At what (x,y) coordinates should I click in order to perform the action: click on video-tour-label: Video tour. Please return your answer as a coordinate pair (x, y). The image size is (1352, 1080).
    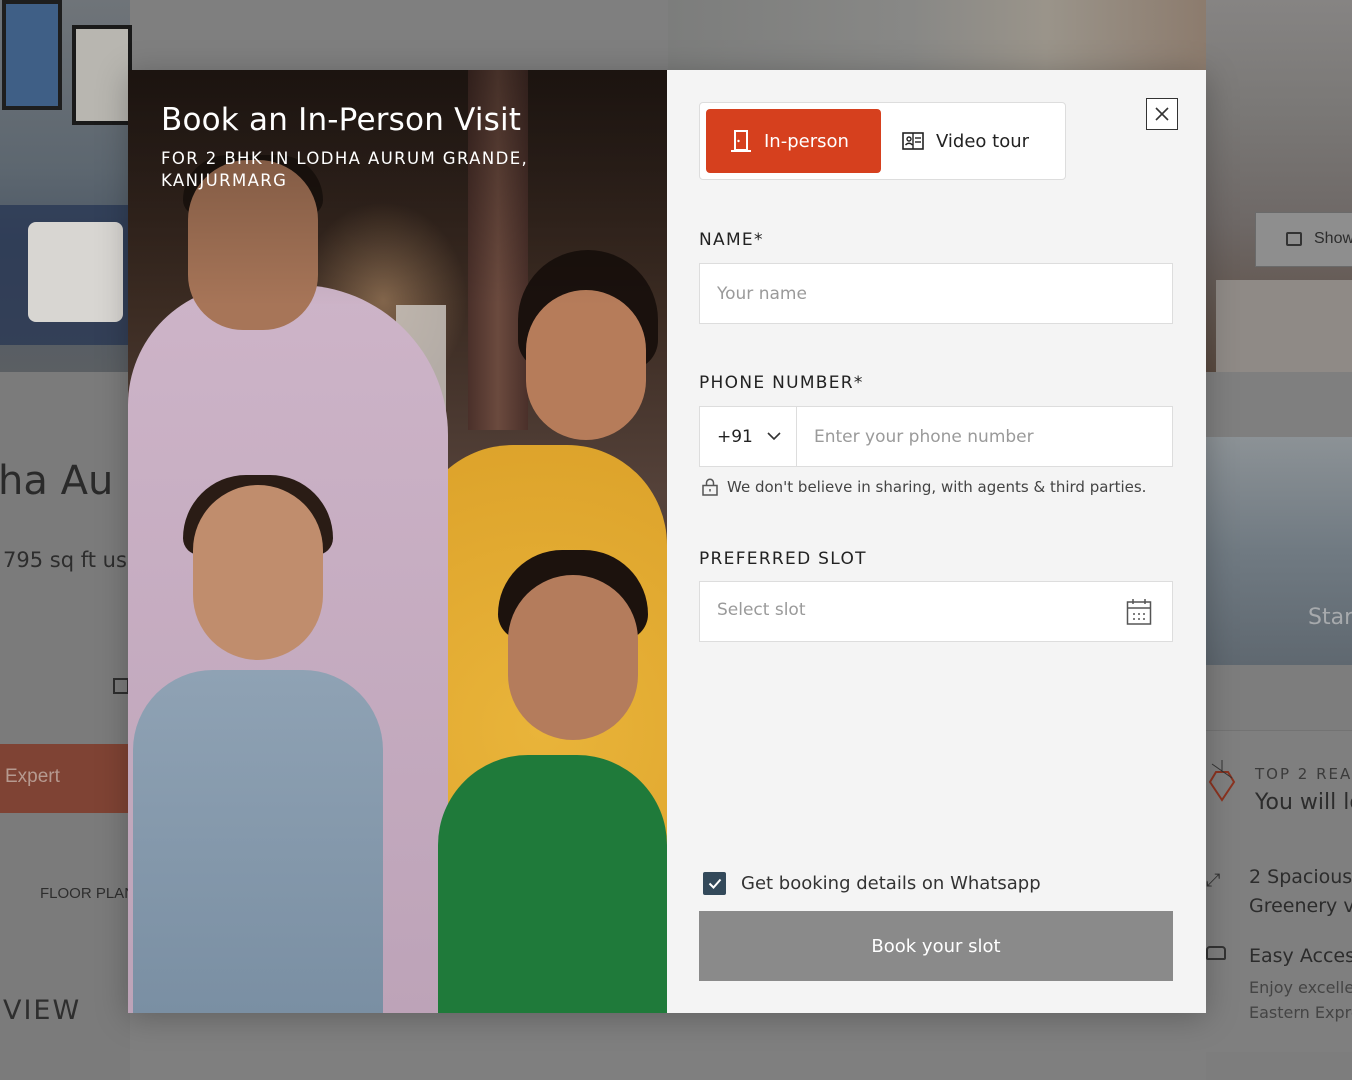
    Looking at the image, I should click on (983, 141).